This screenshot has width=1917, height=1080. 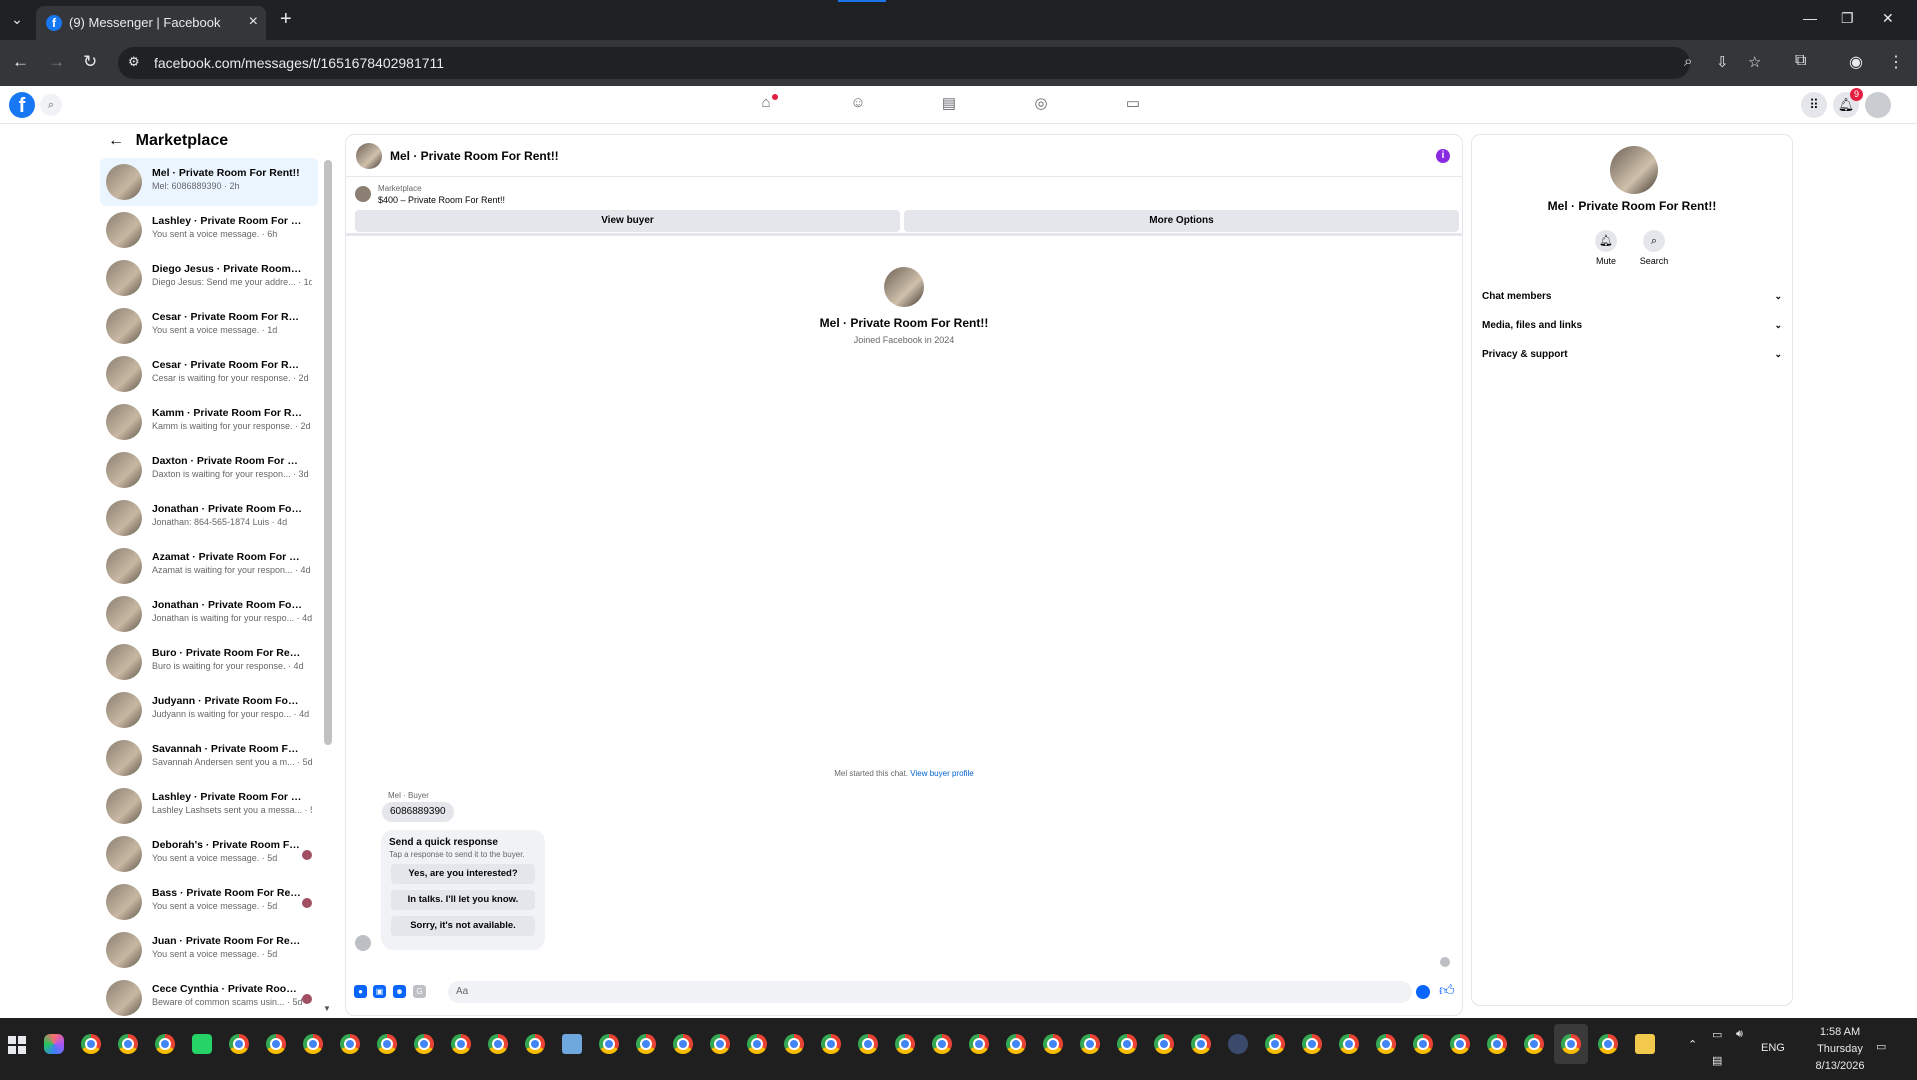 What do you see at coordinates (949, 105) in the screenshot?
I see `marketplace-icon: ▤` at bounding box center [949, 105].